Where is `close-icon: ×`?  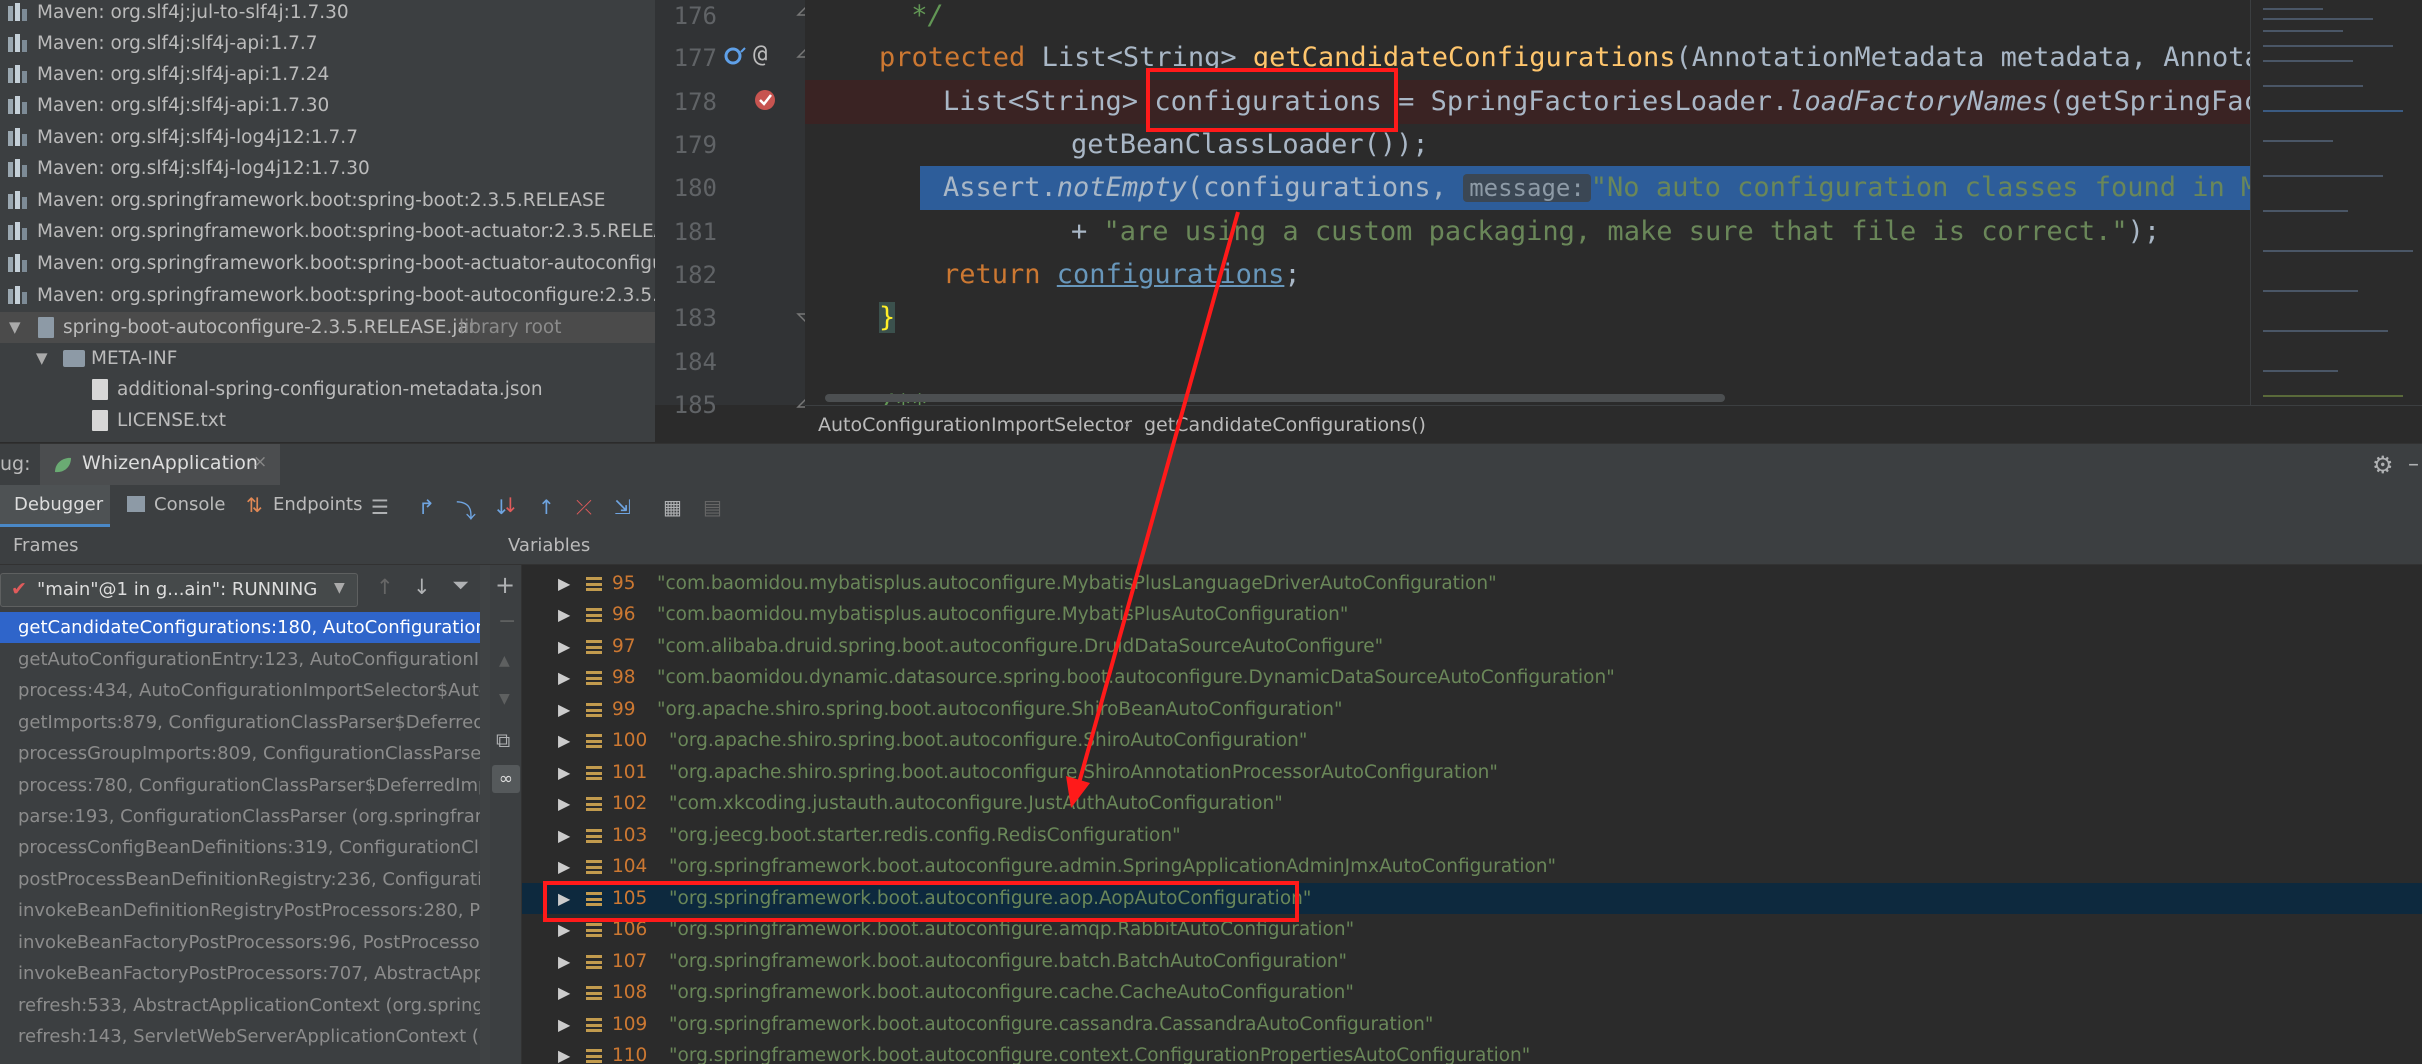 close-icon: × is located at coordinates (260, 462).